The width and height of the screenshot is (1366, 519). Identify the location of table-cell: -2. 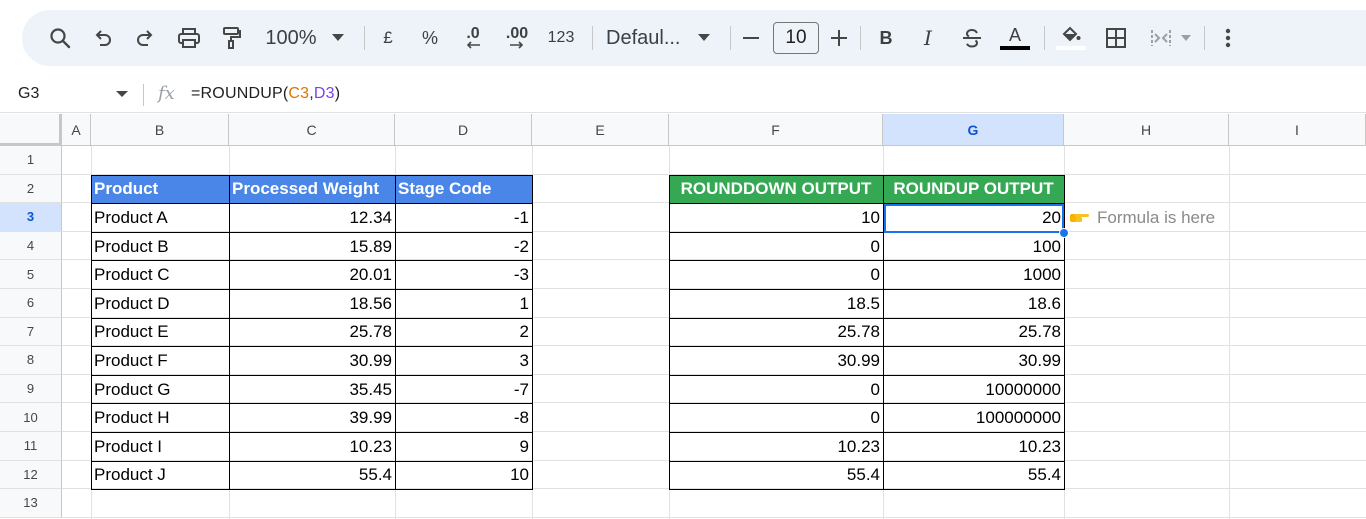
(463, 247).